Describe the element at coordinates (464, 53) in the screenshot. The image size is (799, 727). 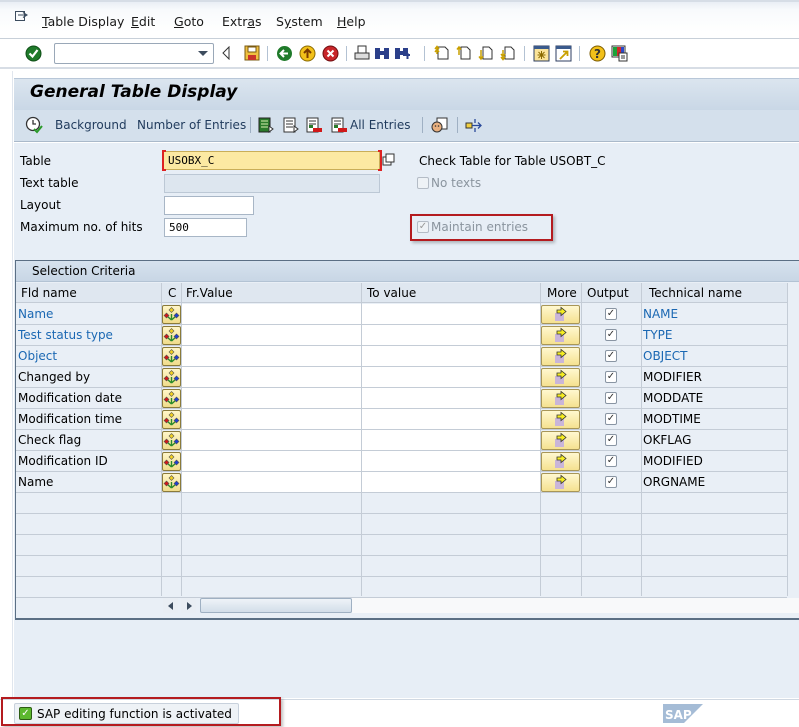
I see `previous-page-icon` at that location.